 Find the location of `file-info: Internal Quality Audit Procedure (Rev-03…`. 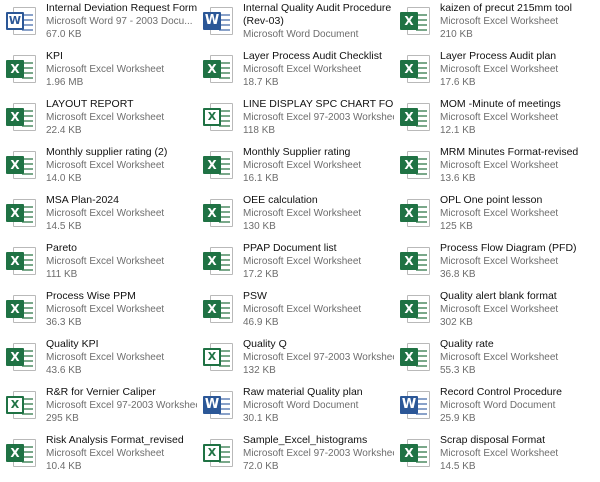

file-info: Internal Quality Audit Procedure (Rev-03… is located at coordinates (318, 21).